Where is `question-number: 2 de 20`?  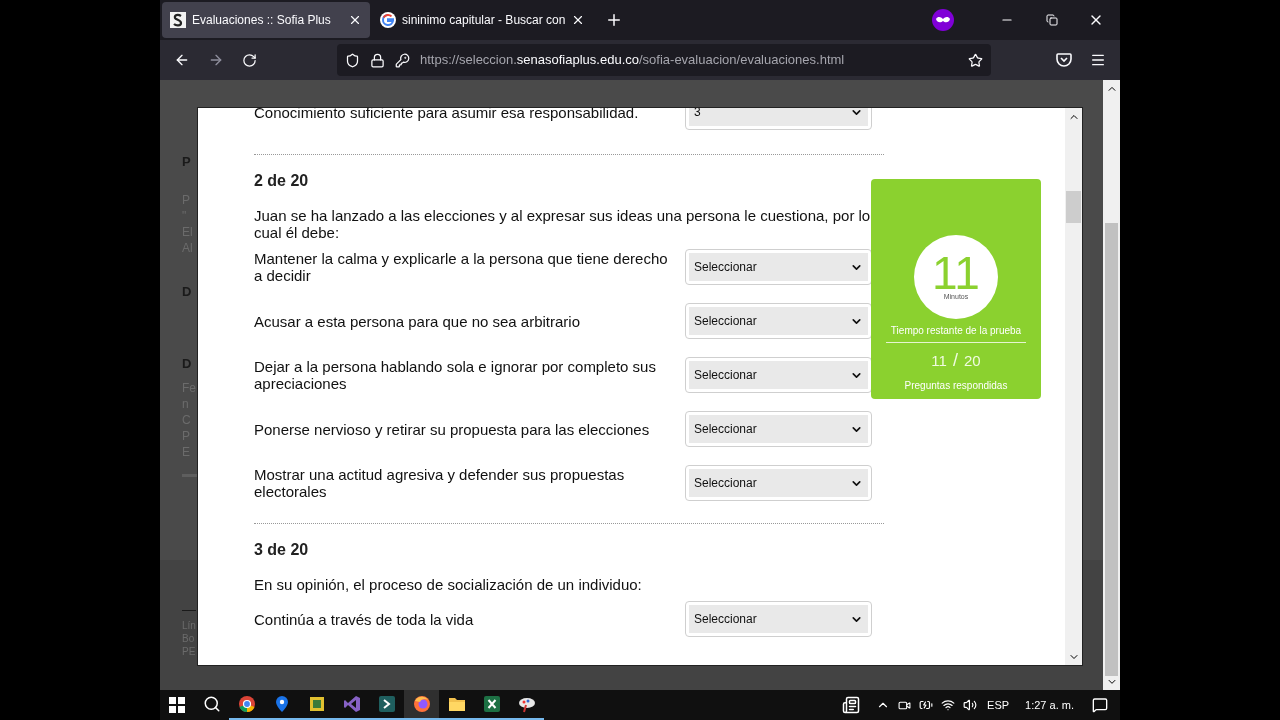 question-number: 2 de 20 is located at coordinates (282, 181).